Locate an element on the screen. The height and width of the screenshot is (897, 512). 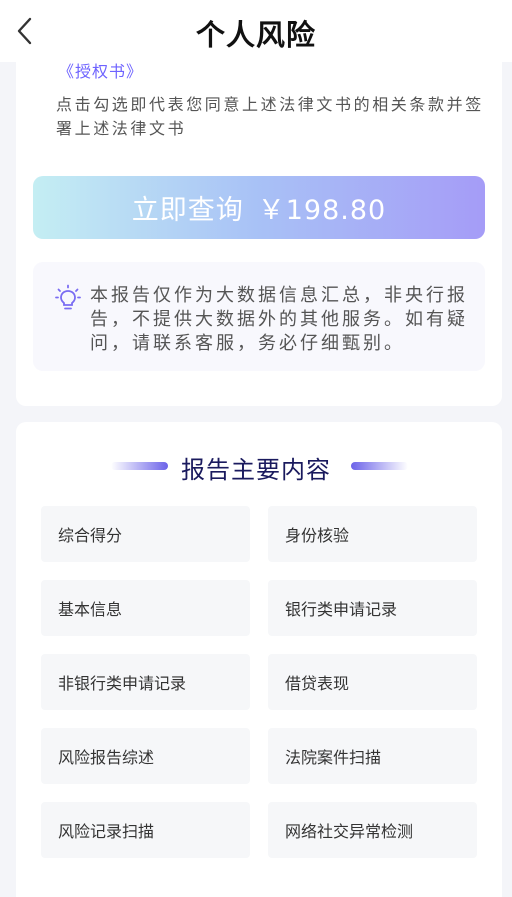
section-title: 报告主要内容 is located at coordinates (256, 470).